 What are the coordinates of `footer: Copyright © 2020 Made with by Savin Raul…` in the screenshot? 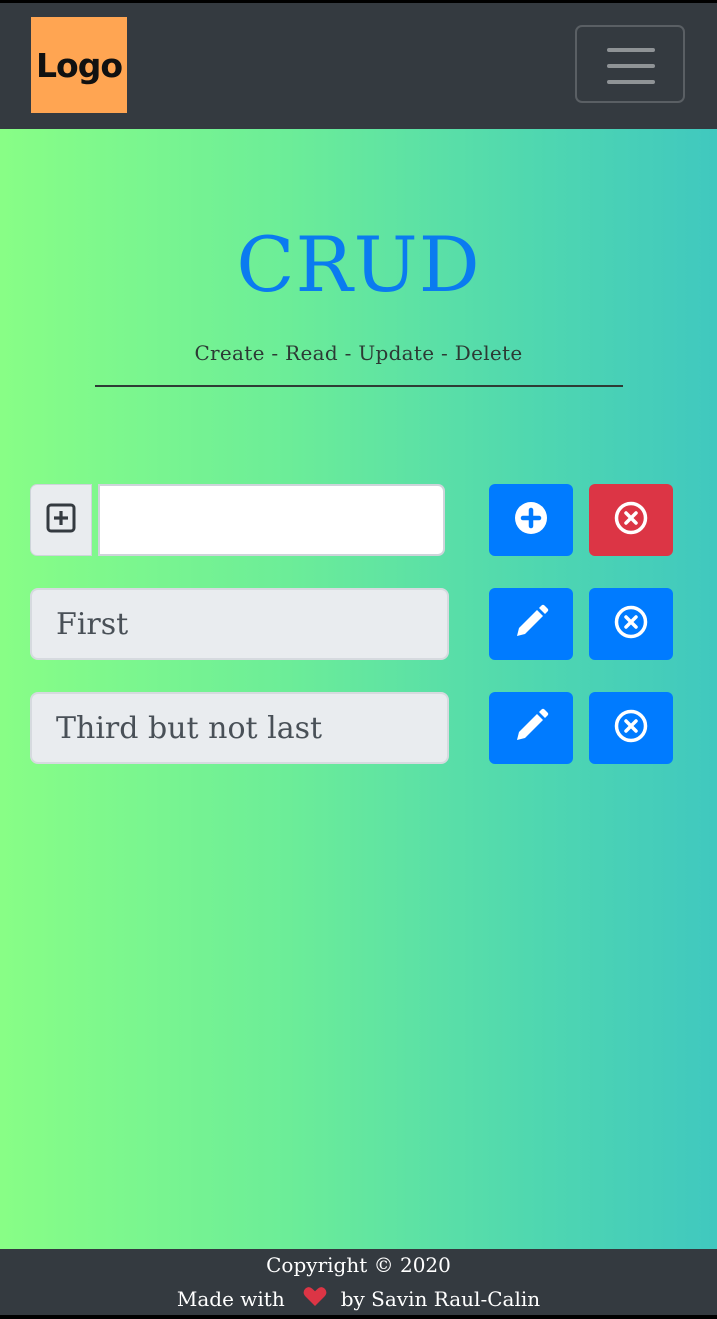 It's located at (358, 1282).